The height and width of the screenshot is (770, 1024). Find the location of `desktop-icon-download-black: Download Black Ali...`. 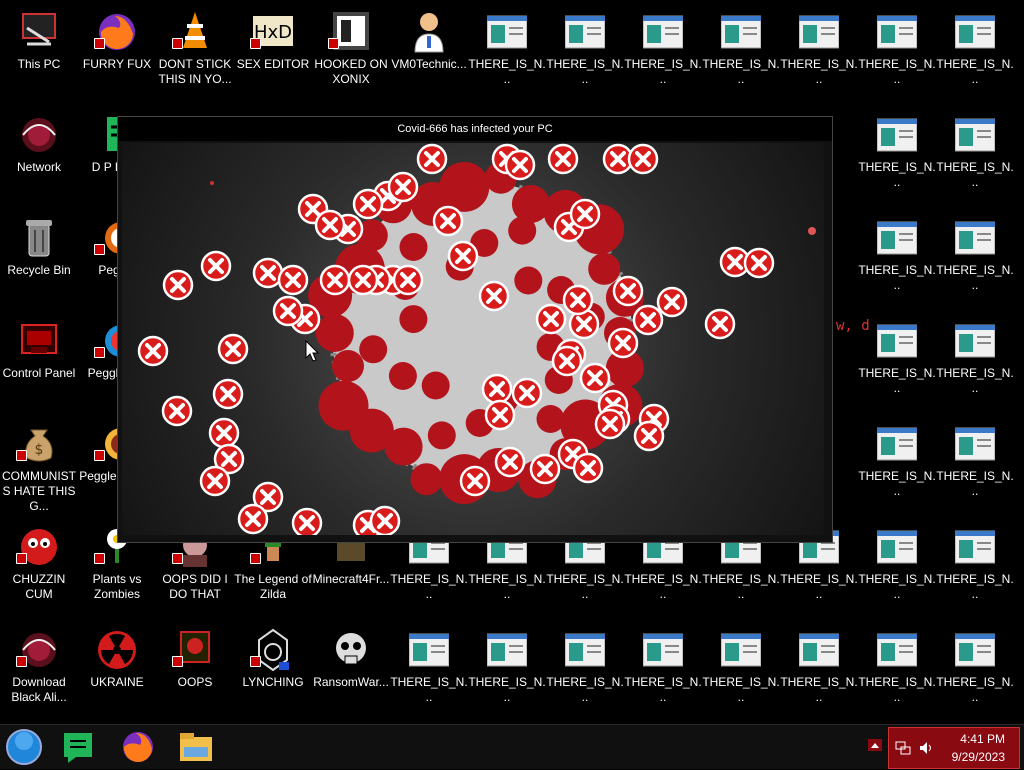

desktop-icon-download-black: Download Black Ali... is located at coordinates (39, 668).